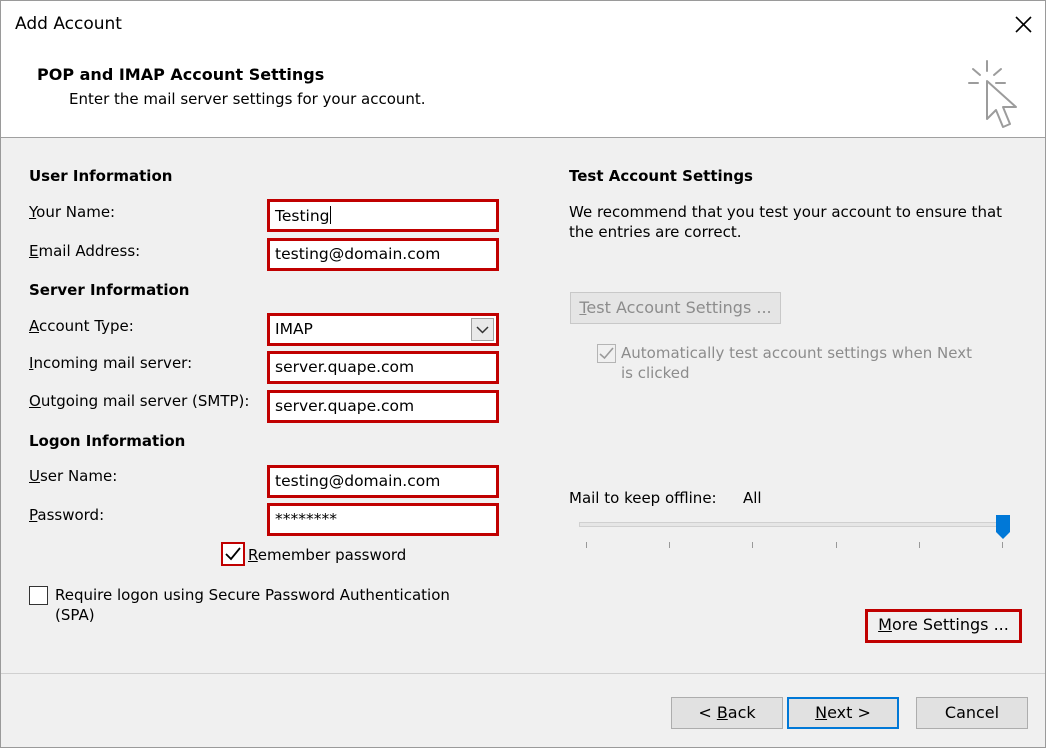 This screenshot has width=1046, height=748. I want to click on back-button: < Back, so click(727, 713).